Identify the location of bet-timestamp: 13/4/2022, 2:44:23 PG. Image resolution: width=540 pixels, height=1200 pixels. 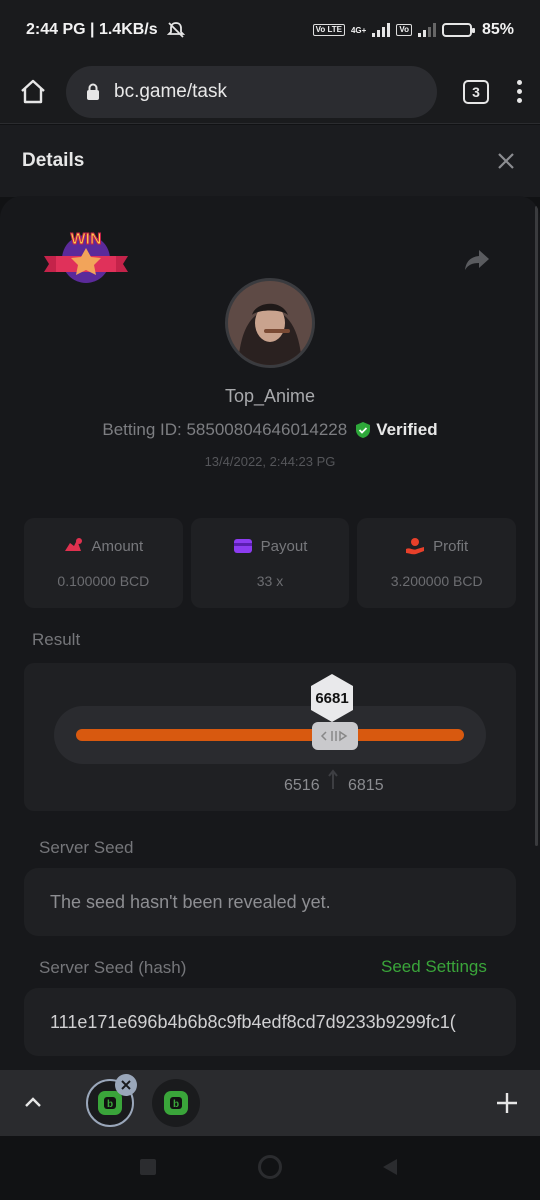
(270, 461).